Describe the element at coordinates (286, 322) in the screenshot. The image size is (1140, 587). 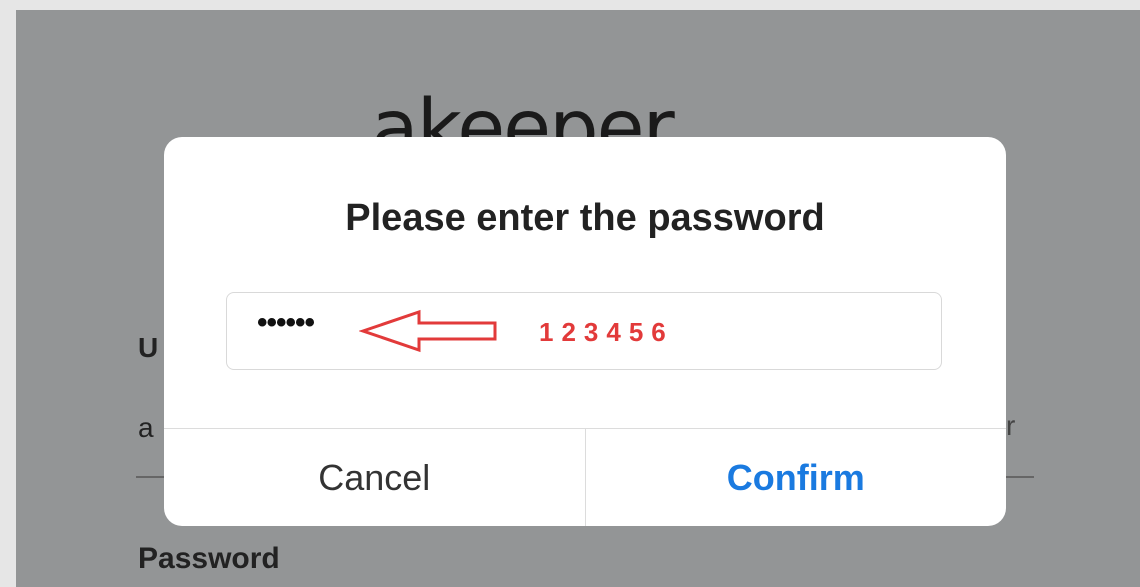
I see `password-masked-value: ••••••` at that location.